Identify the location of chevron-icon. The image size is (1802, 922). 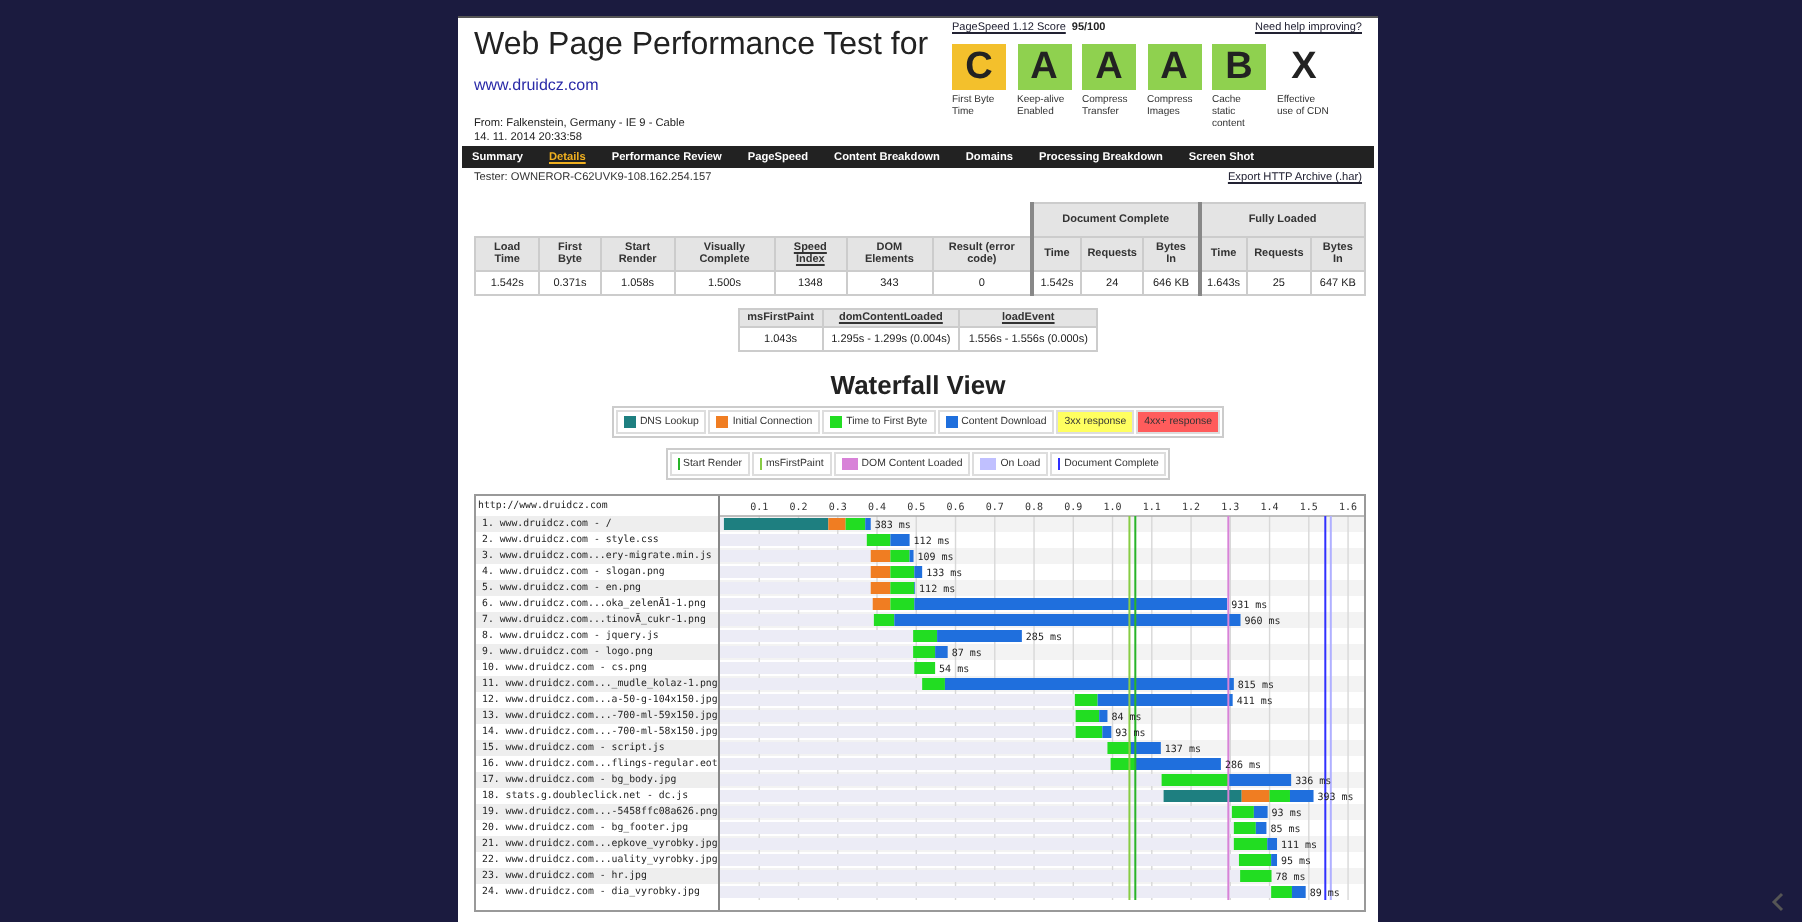
(1778, 902).